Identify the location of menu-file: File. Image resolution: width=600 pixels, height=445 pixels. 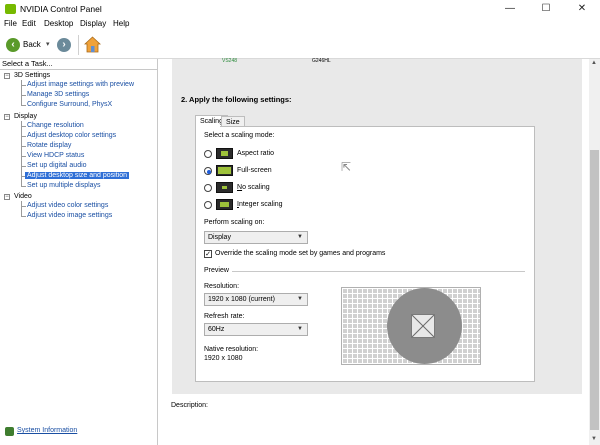
(10, 23).